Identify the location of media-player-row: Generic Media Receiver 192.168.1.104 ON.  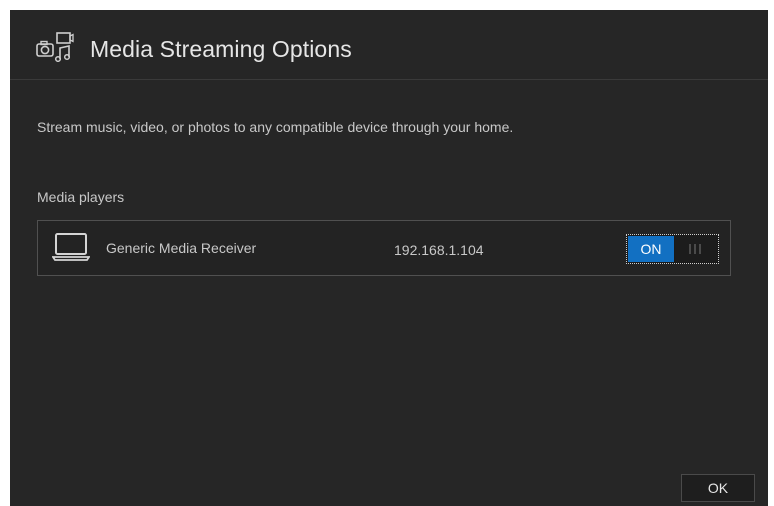
(384, 248).